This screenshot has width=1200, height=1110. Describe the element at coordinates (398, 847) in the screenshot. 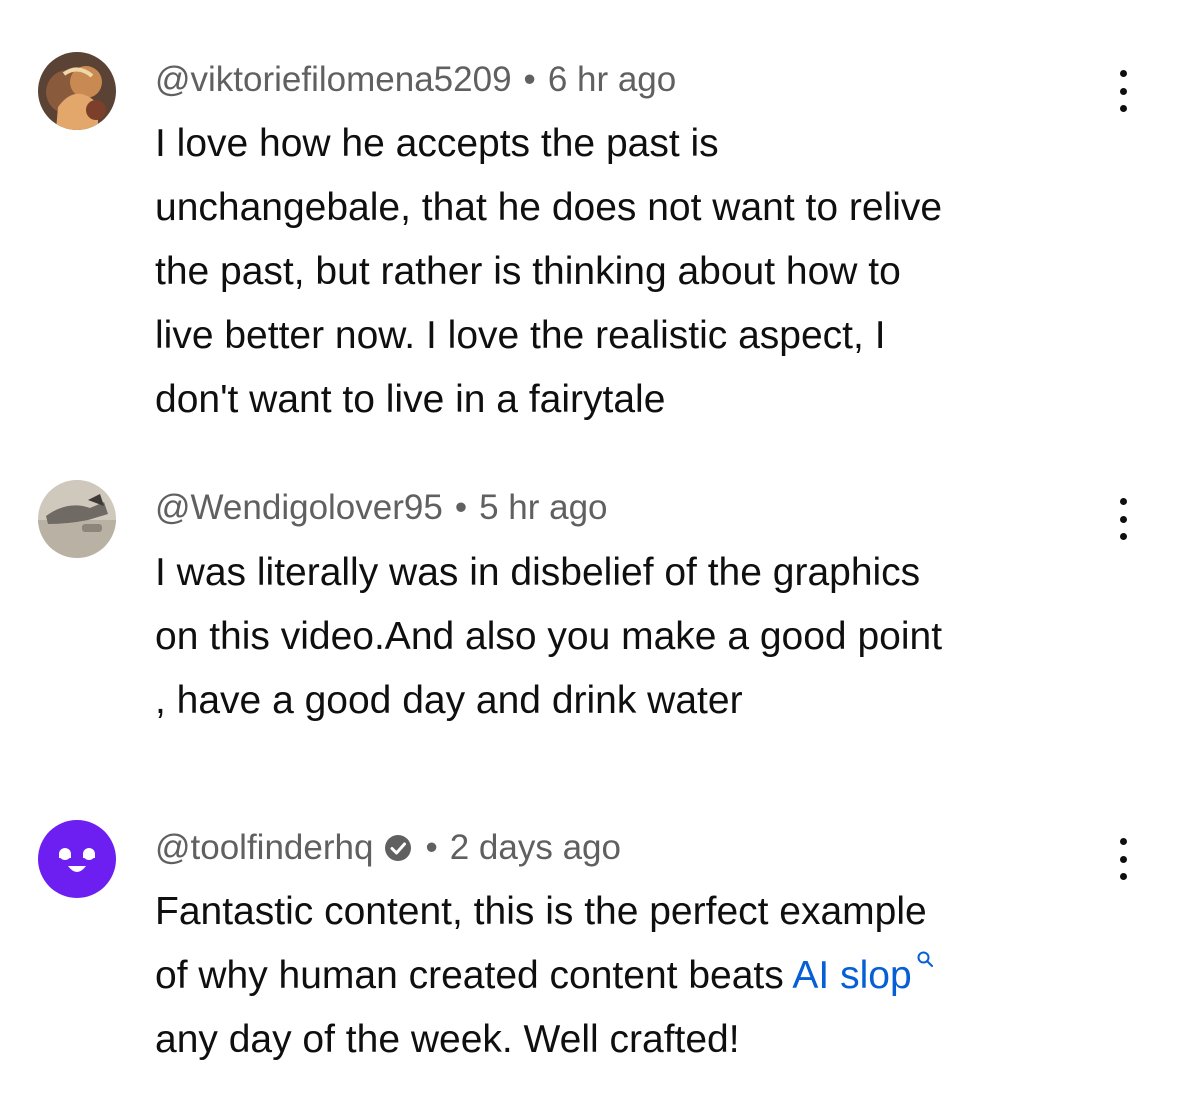

I see `verified-check-icon` at that location.